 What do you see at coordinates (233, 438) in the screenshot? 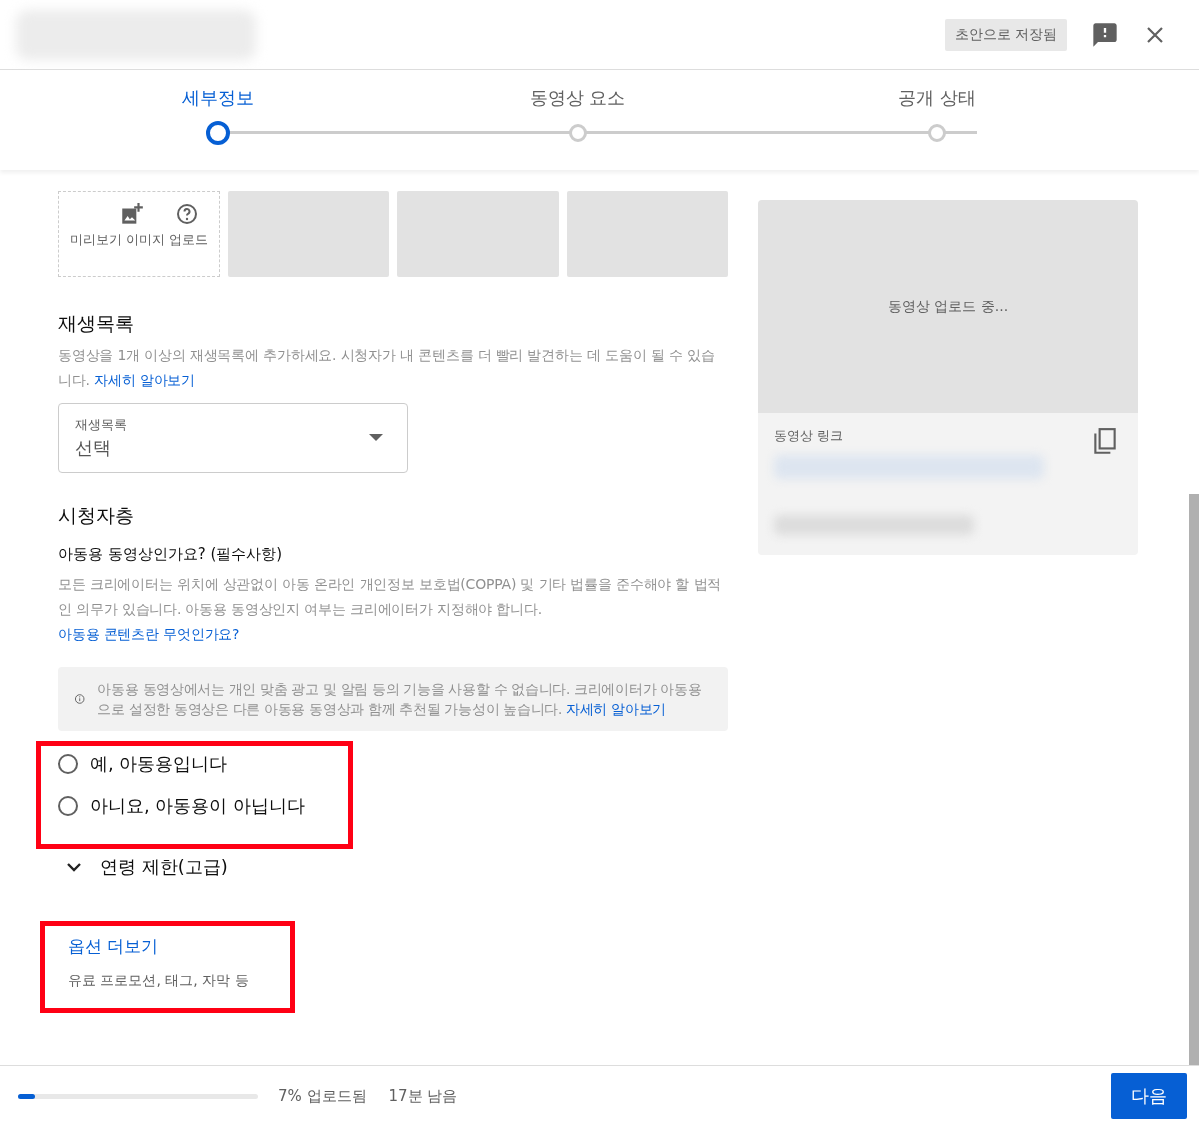
I see `playlist-dropdown: 재생목록 선택` at bounding box center [233, 438].